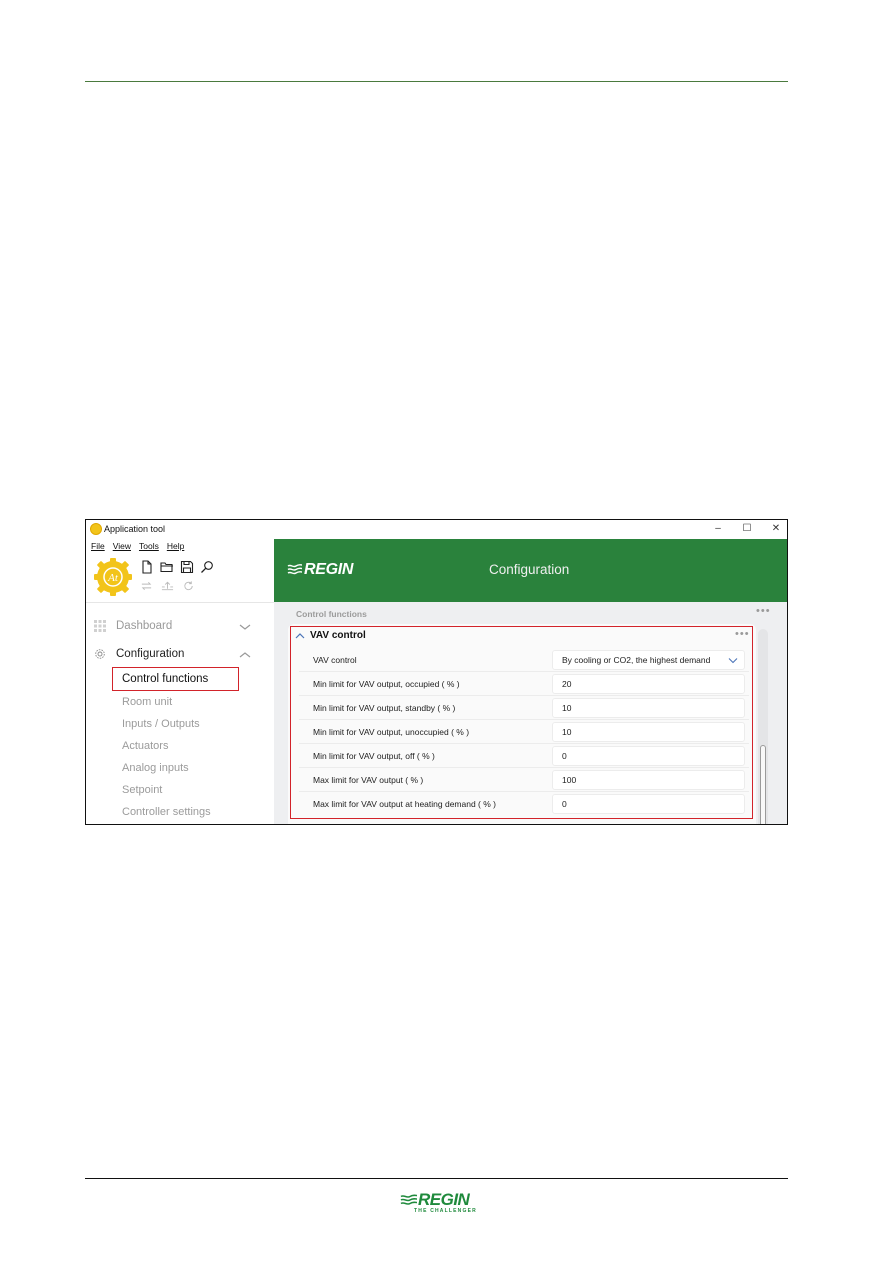 The height and width of the screenshot is (1263, 893). What do you see at coordinates (636, 660) in the screenshot?
I see `dropdown-value: By cooling or CO2, the highest demand` at bounding box center [636, 660].